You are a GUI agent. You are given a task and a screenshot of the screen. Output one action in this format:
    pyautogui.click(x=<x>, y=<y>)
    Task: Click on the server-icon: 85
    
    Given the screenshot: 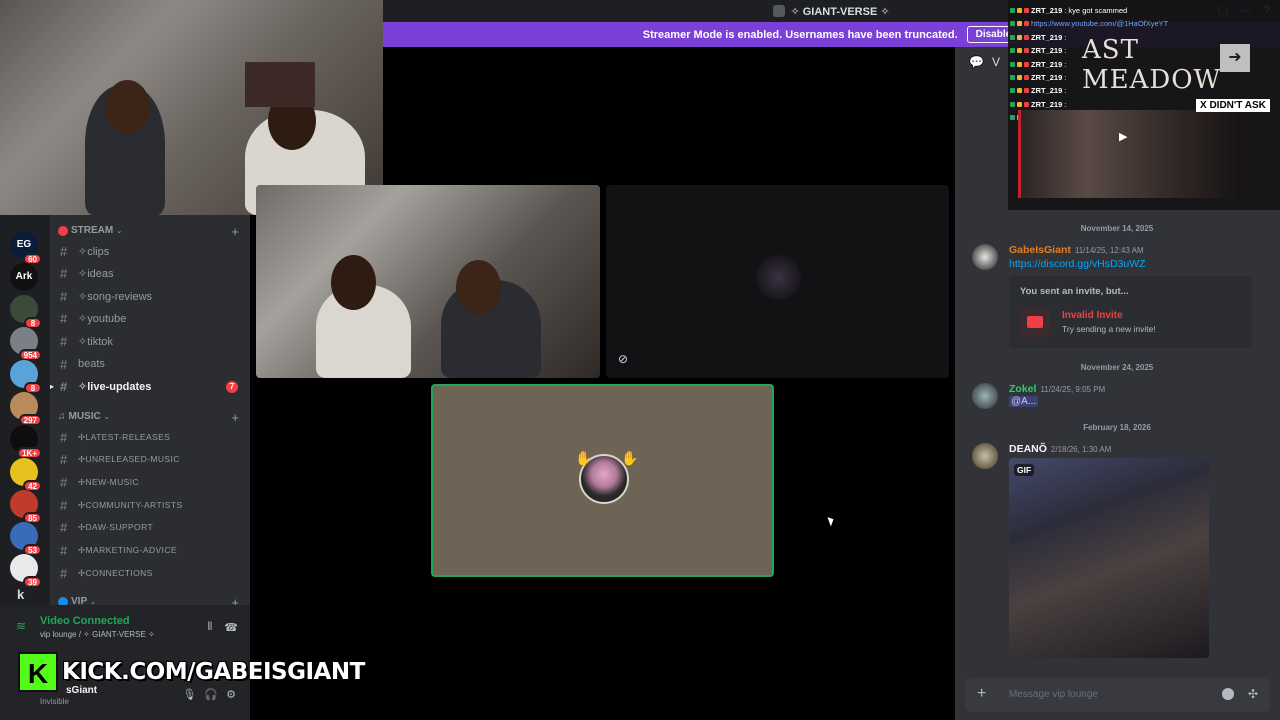 What is the action you would take?
    pyautogui.click(x=26, y=507)
    